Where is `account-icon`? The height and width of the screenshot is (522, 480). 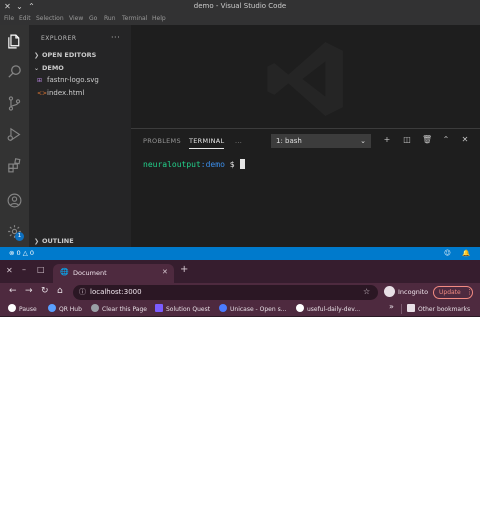
account-icon is located at coordinates (14, 200).